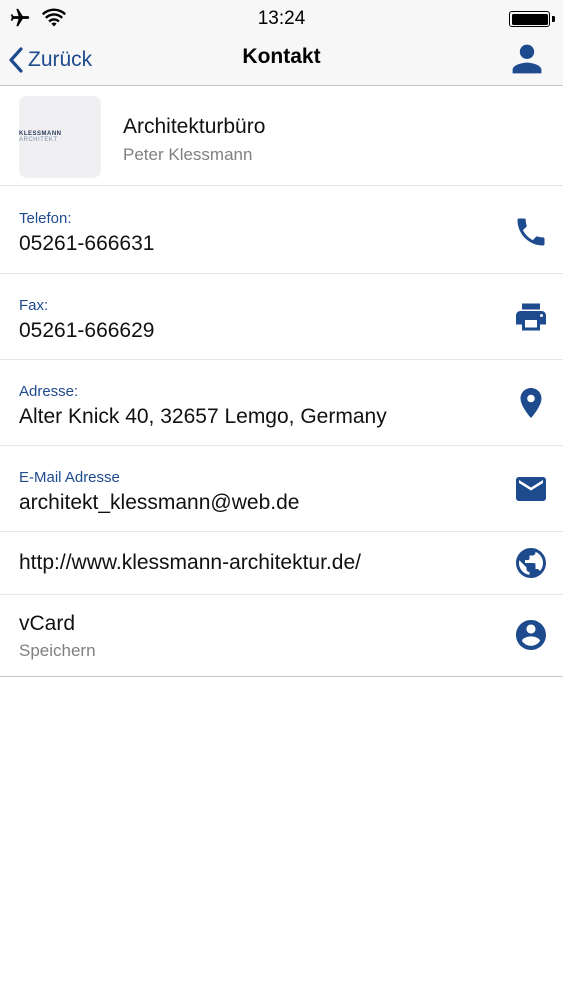  Describe the element at coordinates (281, 676) in the screenshot. I see `list-bottom-divider` at that location.